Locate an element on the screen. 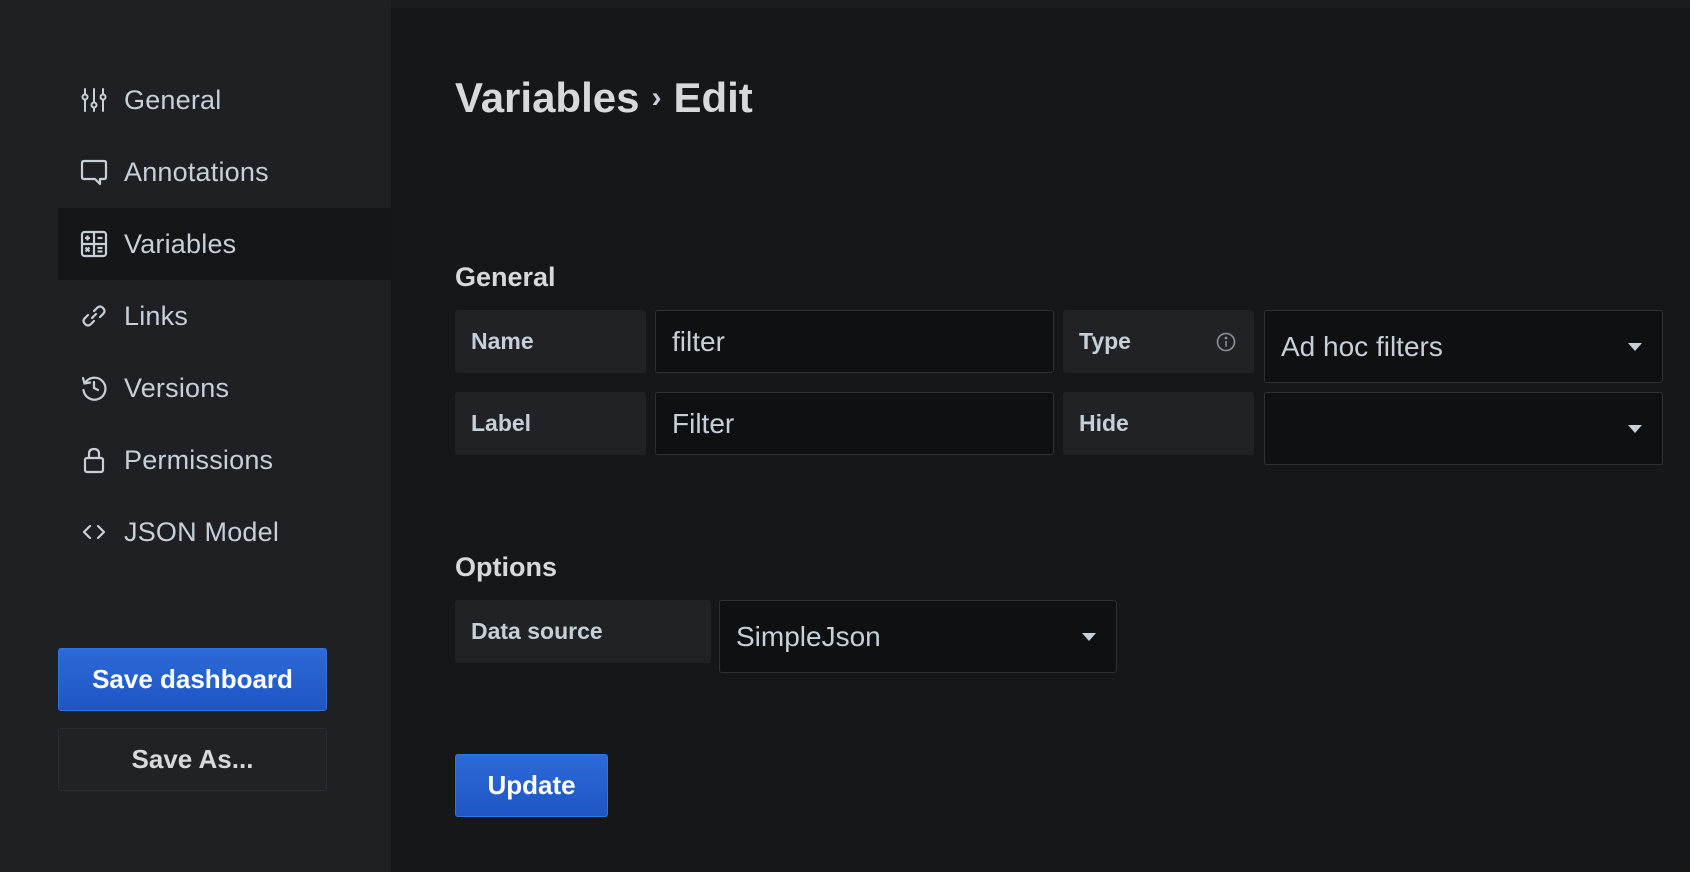  lock-icon is located at coordinates (94, 460).